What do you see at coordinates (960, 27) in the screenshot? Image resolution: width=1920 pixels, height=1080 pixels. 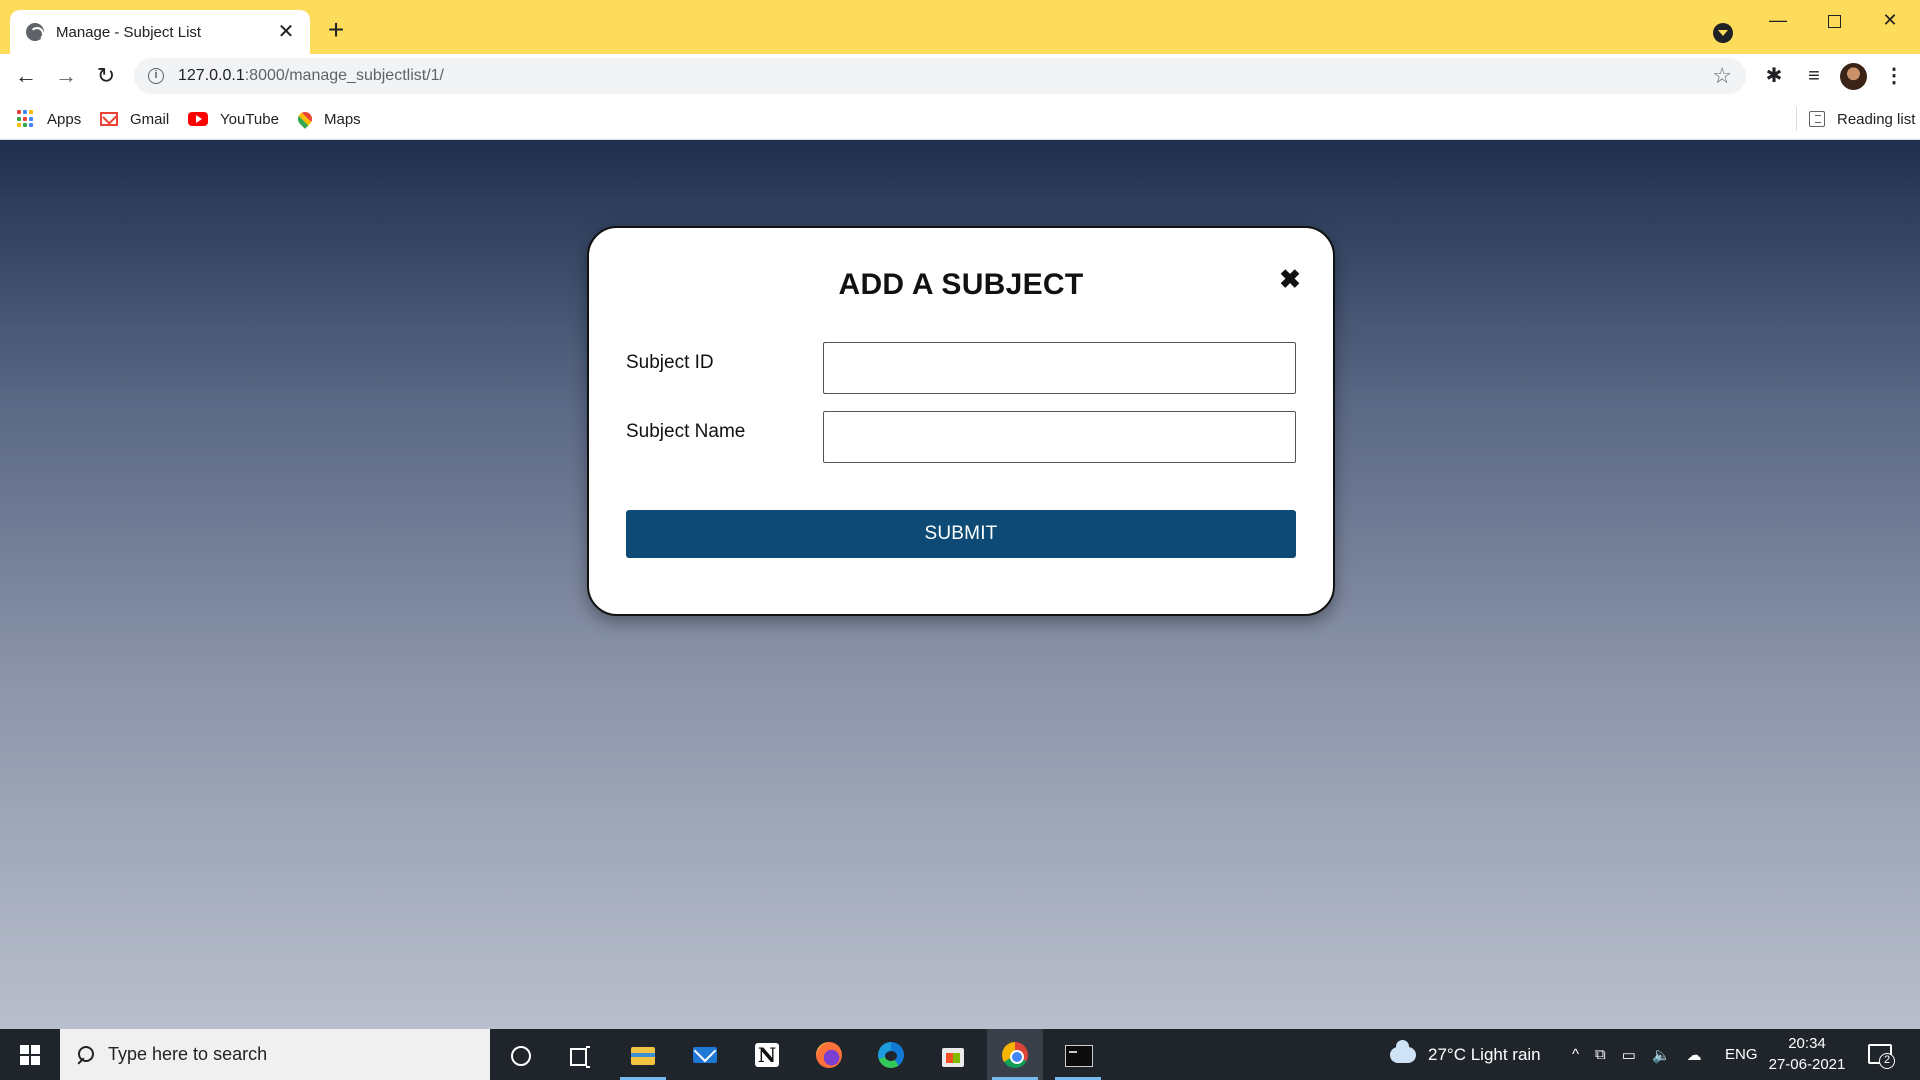 I see `browser-title-bar: Manage - Subject List ✕ + — ✕` at bounding box center [960, 27].